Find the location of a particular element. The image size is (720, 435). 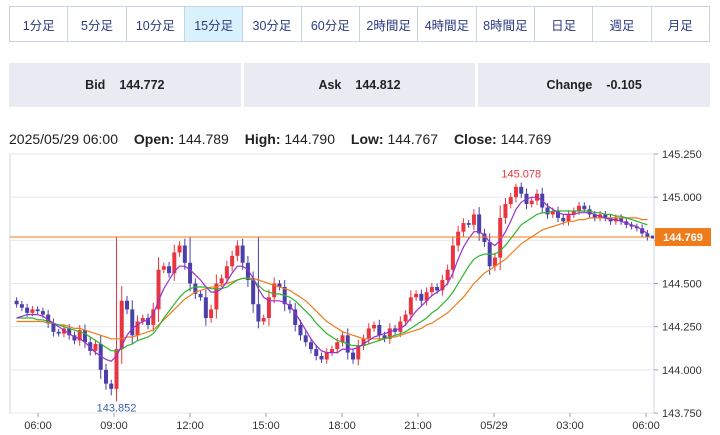

tab-8hour: 8時間足 is located at coordinates (505, 24).